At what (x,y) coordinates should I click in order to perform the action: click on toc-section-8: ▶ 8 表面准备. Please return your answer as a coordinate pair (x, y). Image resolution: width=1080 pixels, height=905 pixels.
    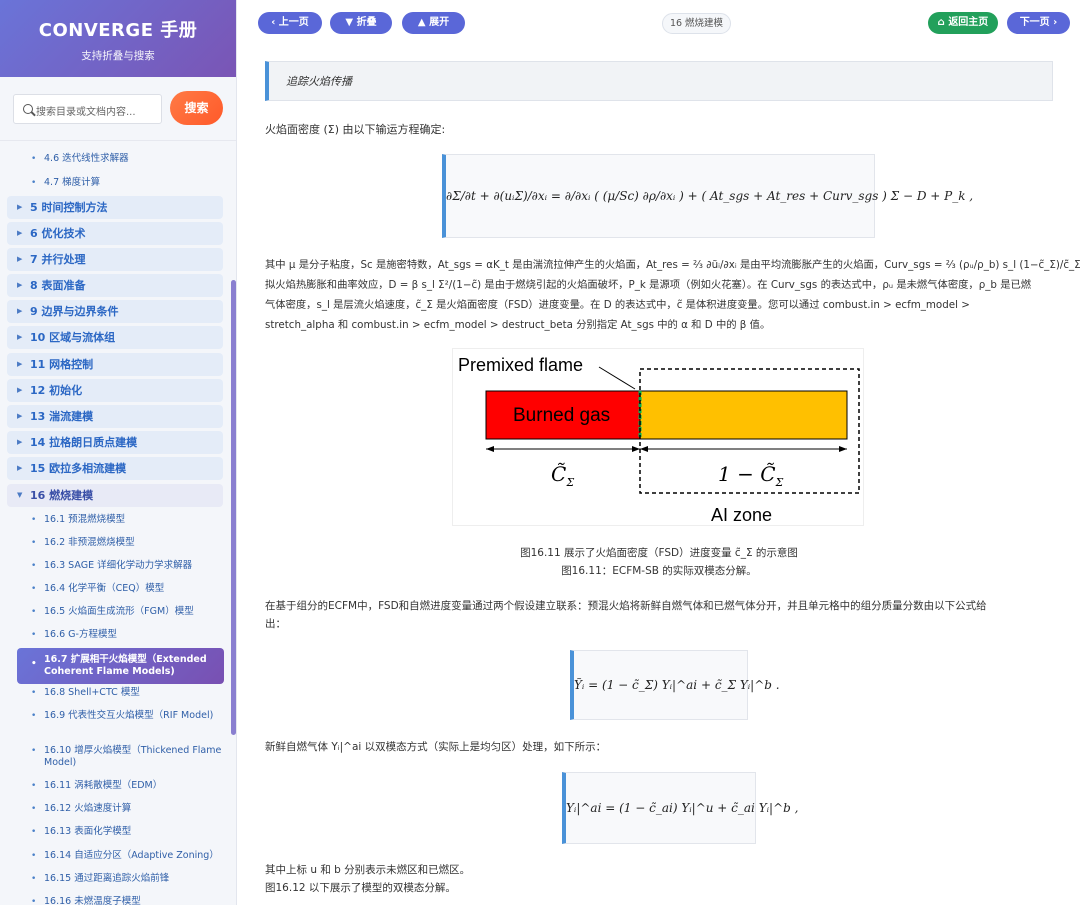
    Looking at the image, I should click on (115, 285).